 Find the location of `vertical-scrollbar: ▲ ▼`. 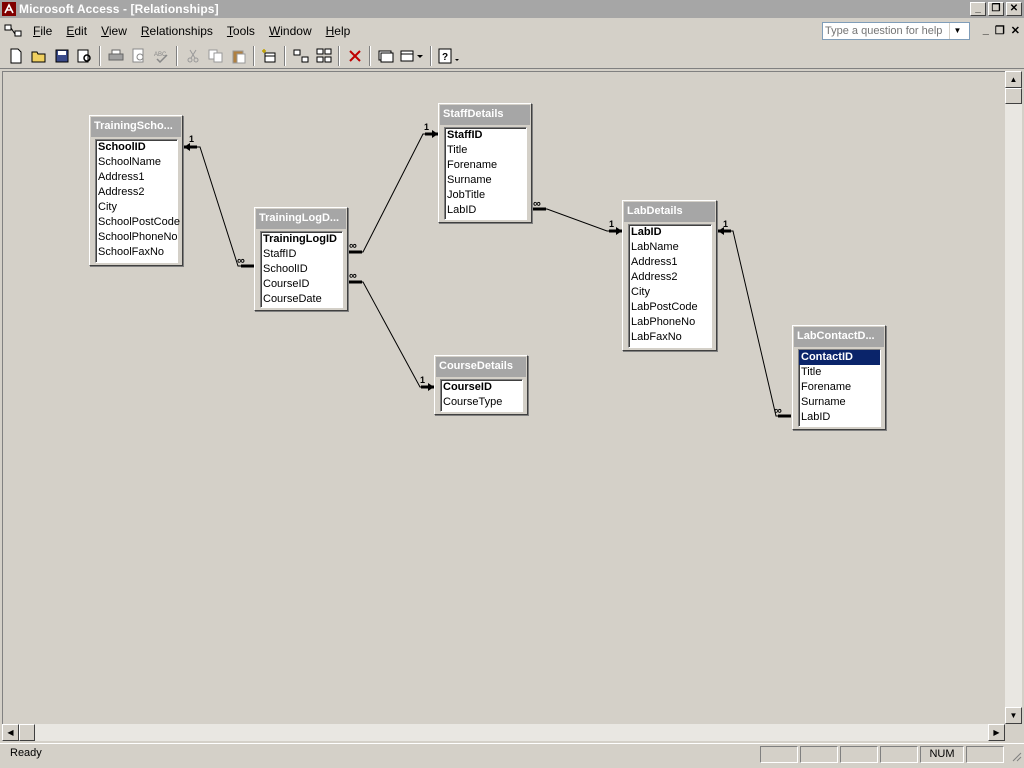

vertical-scrollbar: ▲ ▼ is located at coordinates (1013, 397).